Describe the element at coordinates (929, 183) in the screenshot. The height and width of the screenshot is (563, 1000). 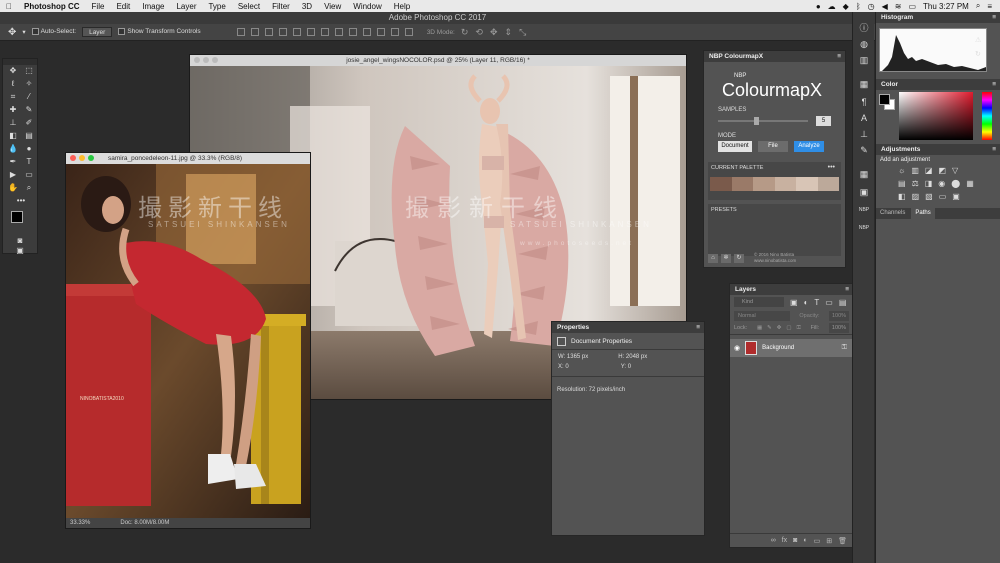
I see `black-white-icon: ◨` at that location.